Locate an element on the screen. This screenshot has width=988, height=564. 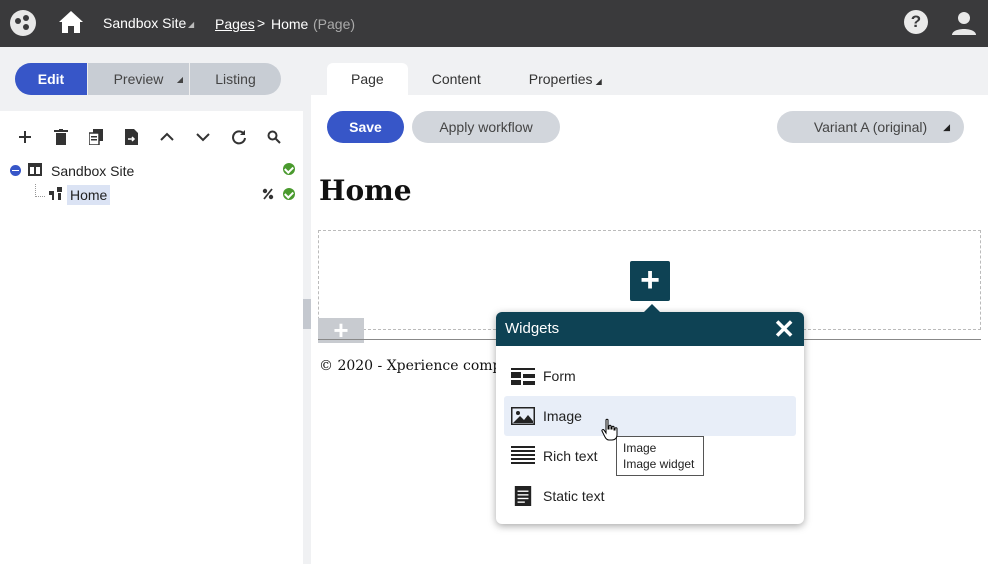
tree-toolbar is located at coordinates (160, 137).